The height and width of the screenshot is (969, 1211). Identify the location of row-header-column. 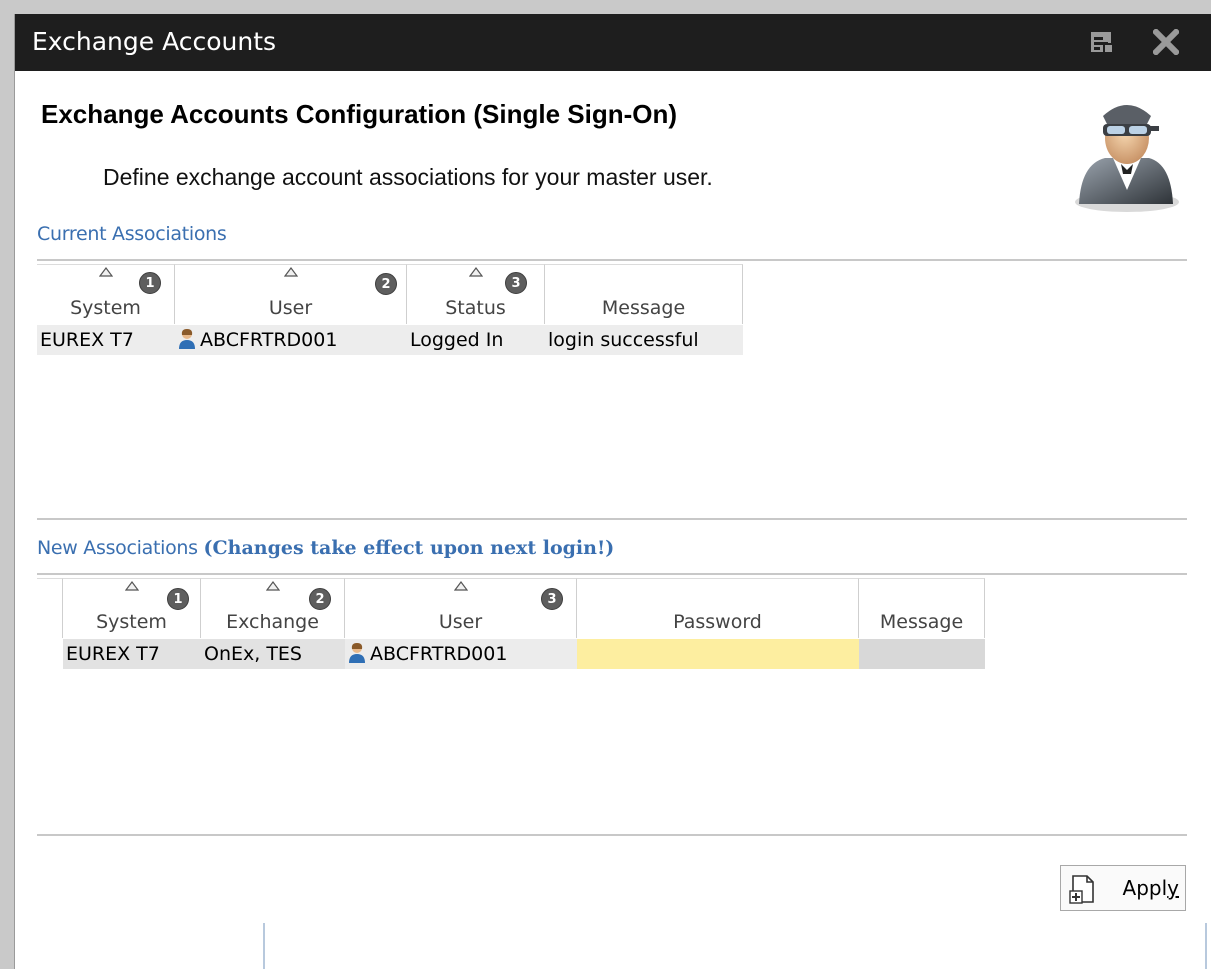
(50, 608).